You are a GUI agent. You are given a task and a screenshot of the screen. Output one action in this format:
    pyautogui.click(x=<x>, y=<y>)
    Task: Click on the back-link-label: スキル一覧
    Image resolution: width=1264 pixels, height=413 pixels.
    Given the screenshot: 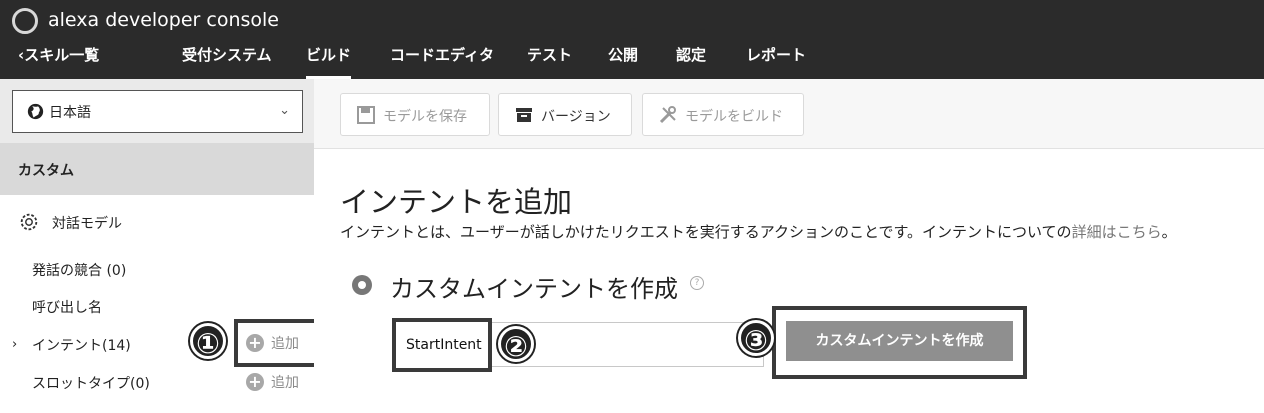 What is the action you would take?
    pyautogui.click(x=62, y=55)
    